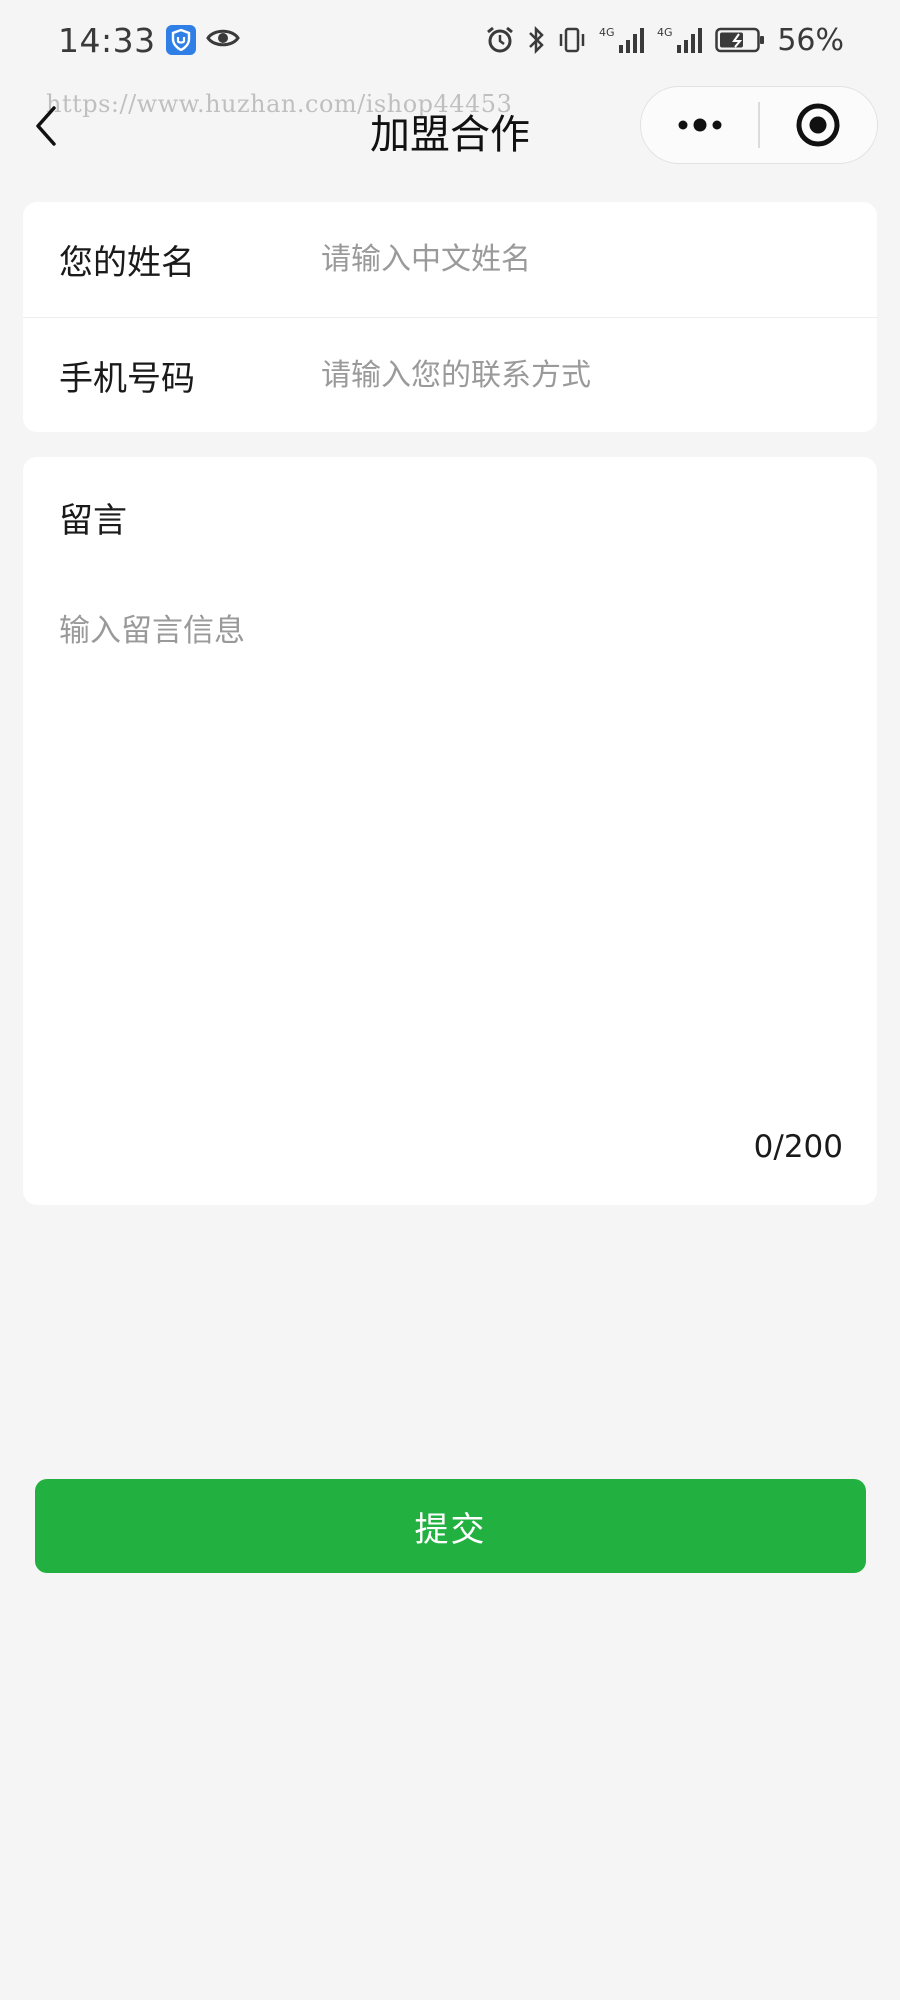 This screenshot has width=900, height=2000. What do you see at coordinates (450, 127) in the screenshot?
I see `navigation-bar: https://www.huzhan.com/ishop44453 加盟合作` at bounding box center [450, 127].